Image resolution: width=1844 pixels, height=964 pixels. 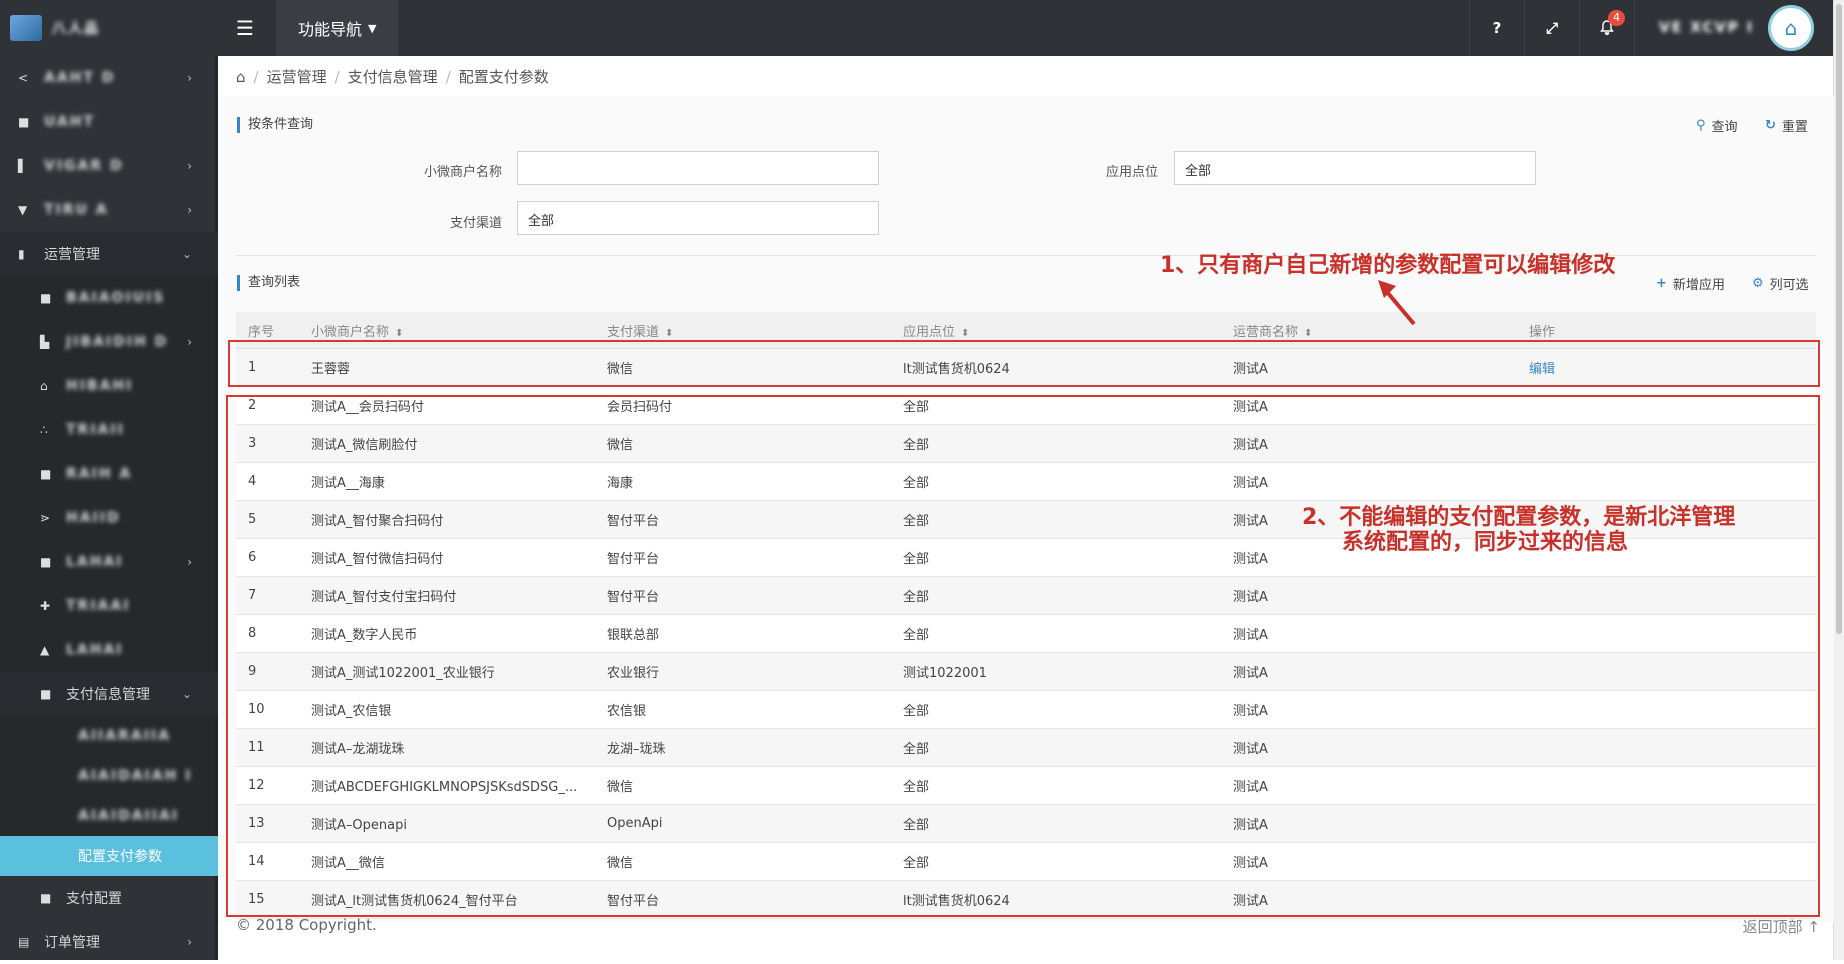 I want to click on add-app-label: 新增应用, so click(x=1698, y=285).